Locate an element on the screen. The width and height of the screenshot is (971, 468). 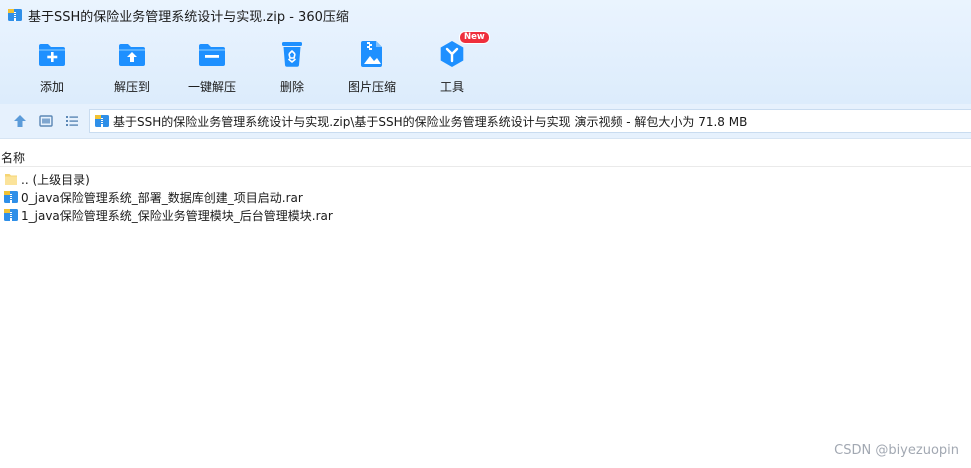
file-name: 1_java保险管理系统_保险业务管理模块_后台管理模块.rar is located at coordinates (177, 215).